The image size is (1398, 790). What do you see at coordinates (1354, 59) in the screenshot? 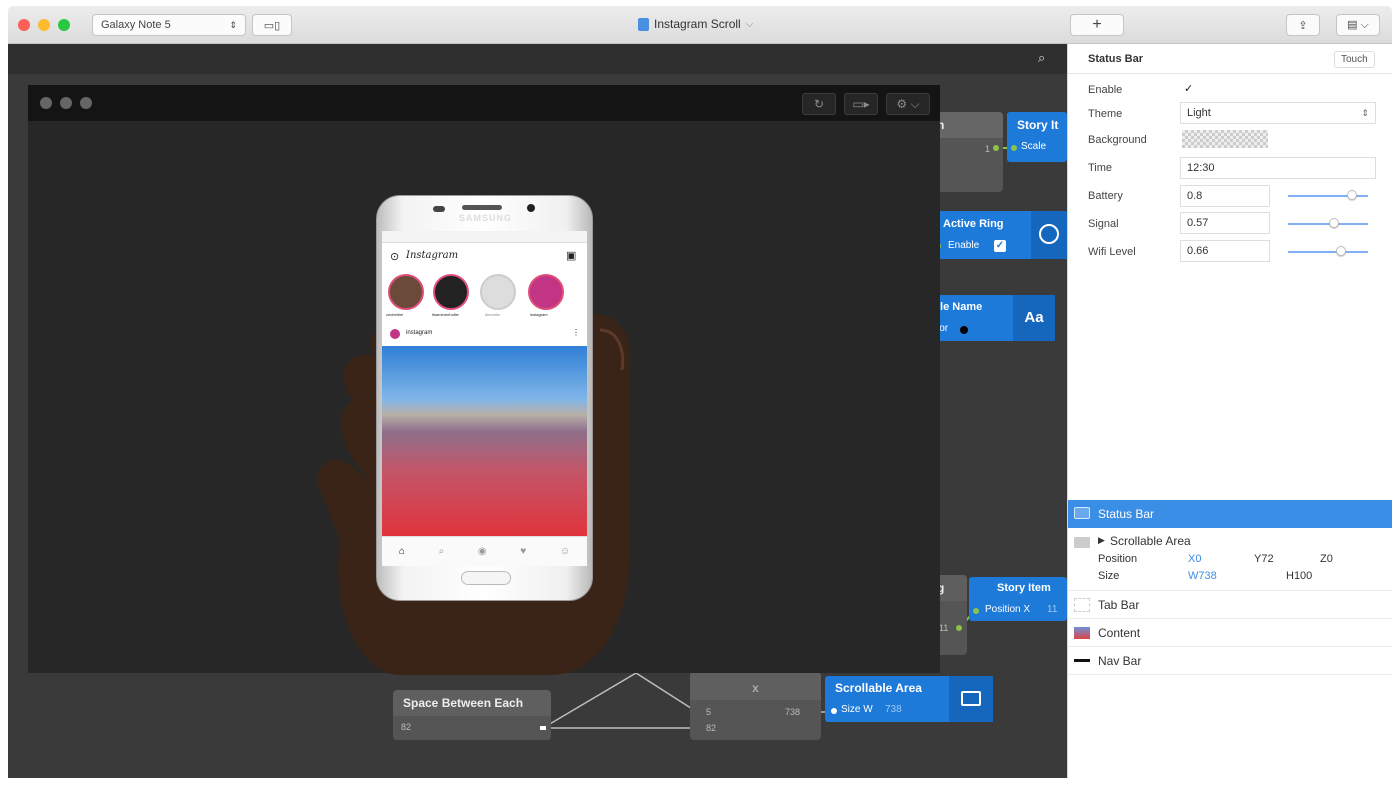
I see `touch-button: Touch` at bounding box center [1354, 59].